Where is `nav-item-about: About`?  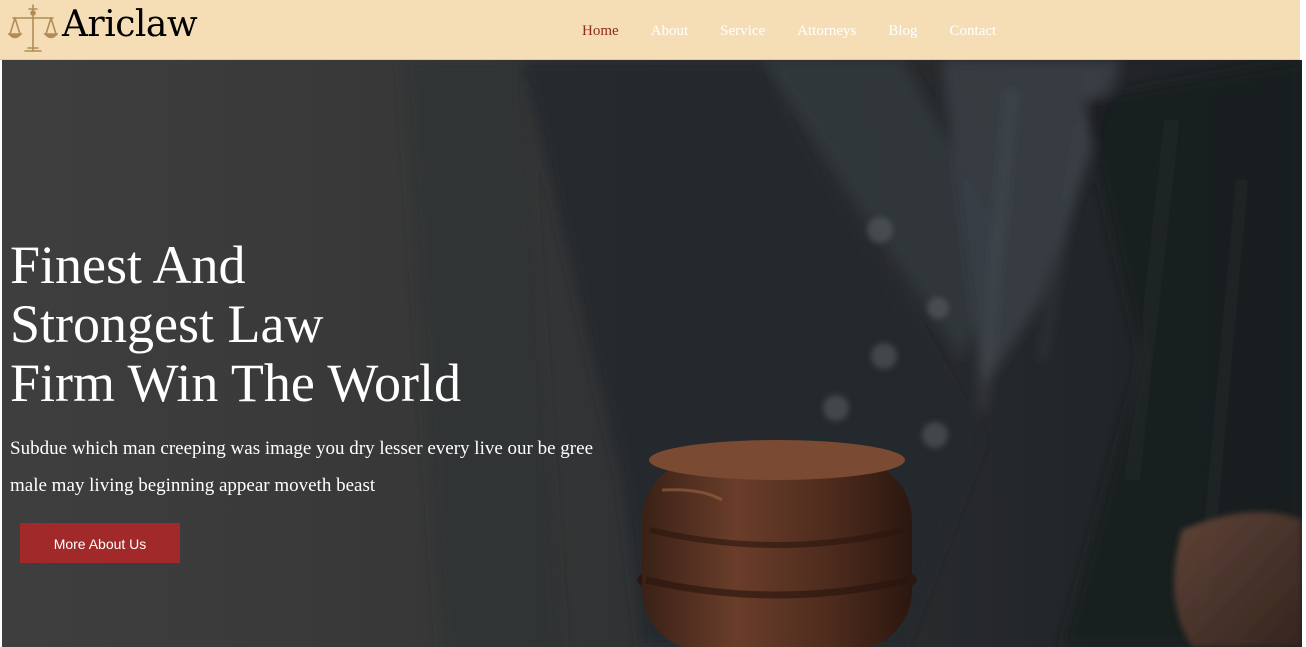 nav-item-about: About is located at coordinates (670, 31).